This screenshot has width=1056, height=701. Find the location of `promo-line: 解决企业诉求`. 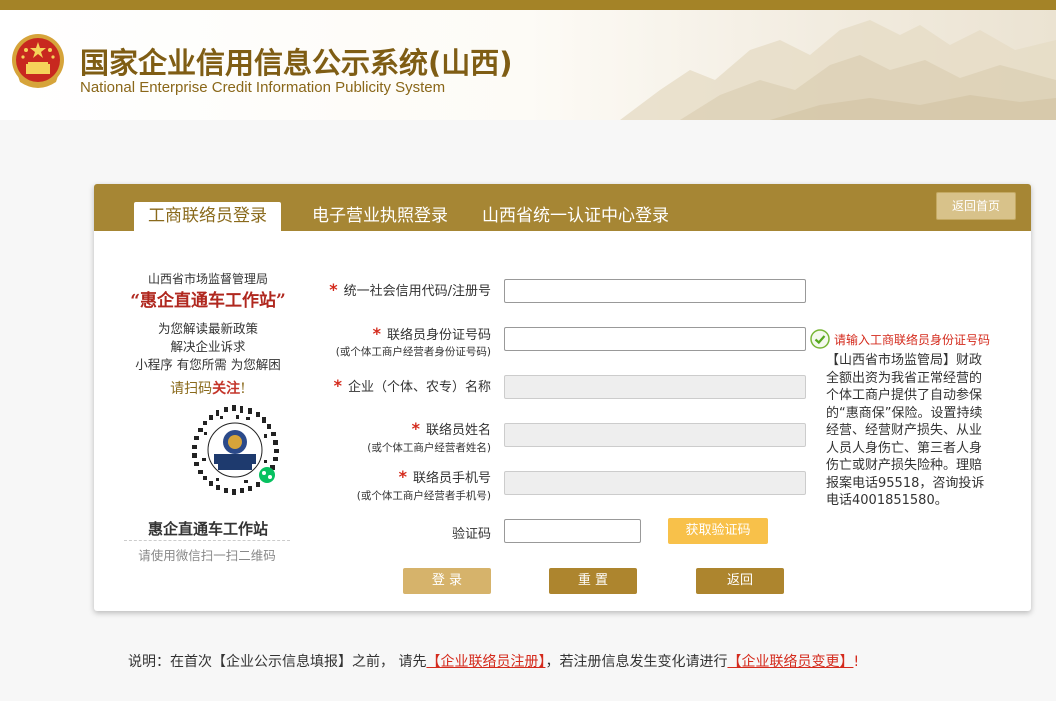

promo-line: 解决企业诉求 is located at coordinates (208, 346).